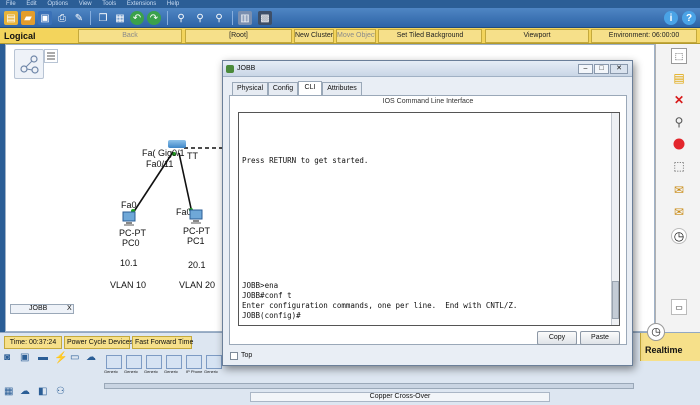 This screenshot has width=700, height=405. Describe the element at coordinates (238, 36) in the screenshot. I see `root-button: [Root]` at that location.